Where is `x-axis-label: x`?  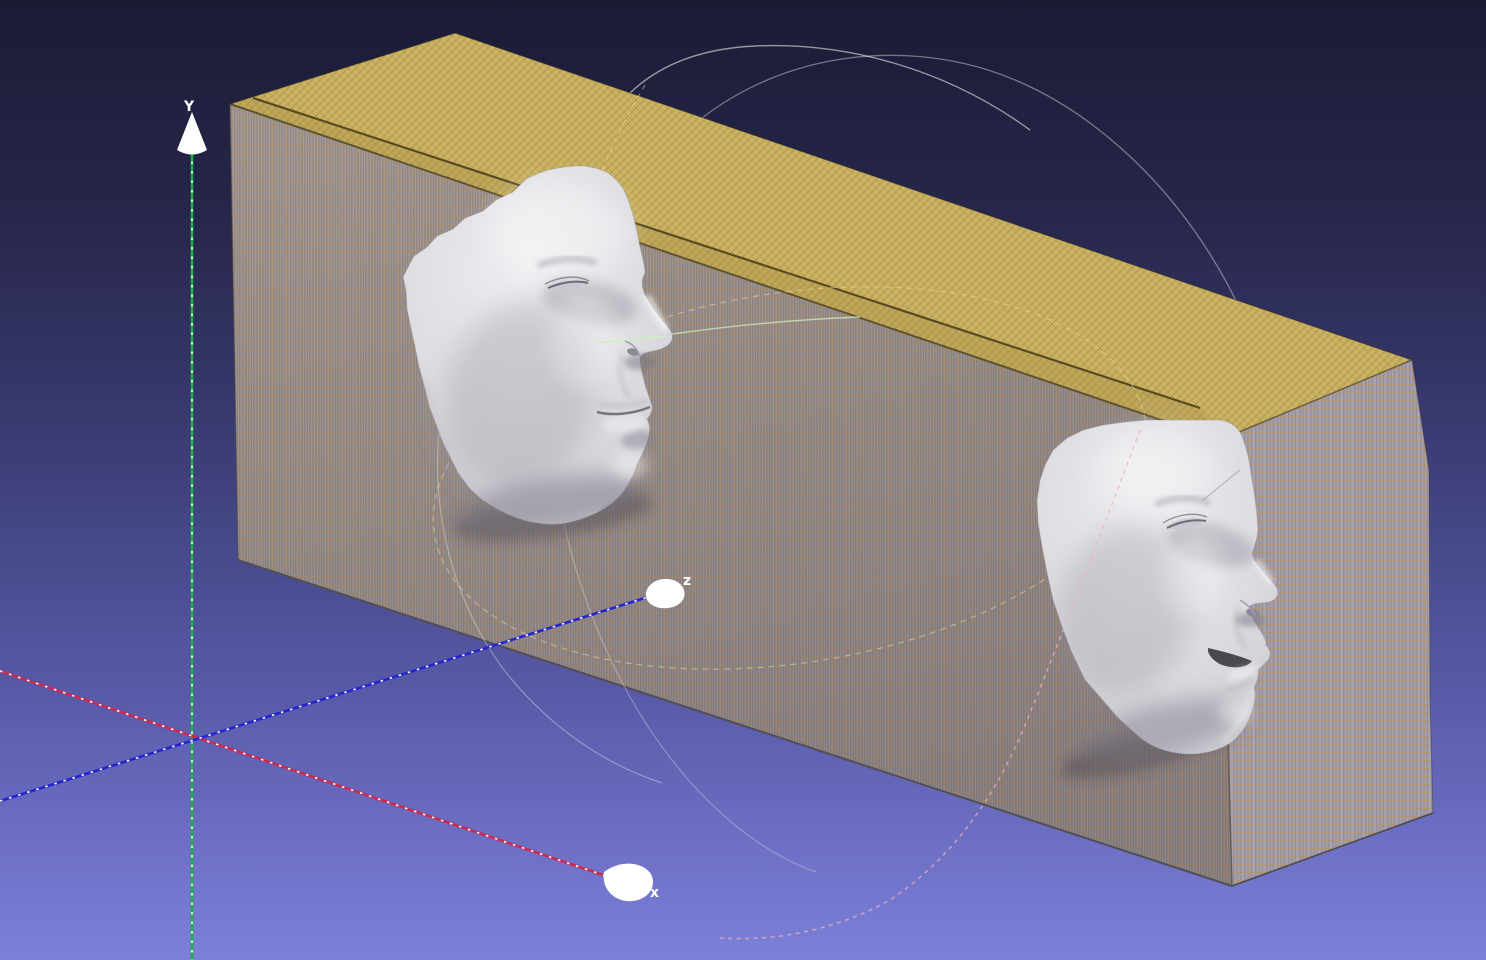
x-axis-label: x is located at coordinates (654, 893).